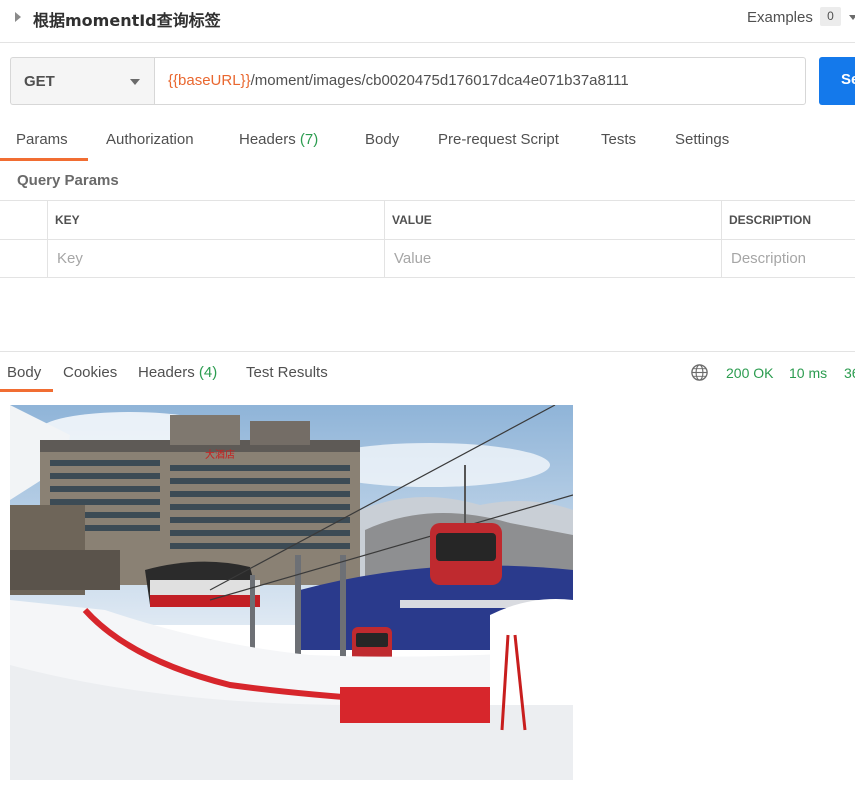  What do you see at coordinates (67, 220) in the screenshot?
I see `column-header-key: KEY` at bounding box center [67, 220].